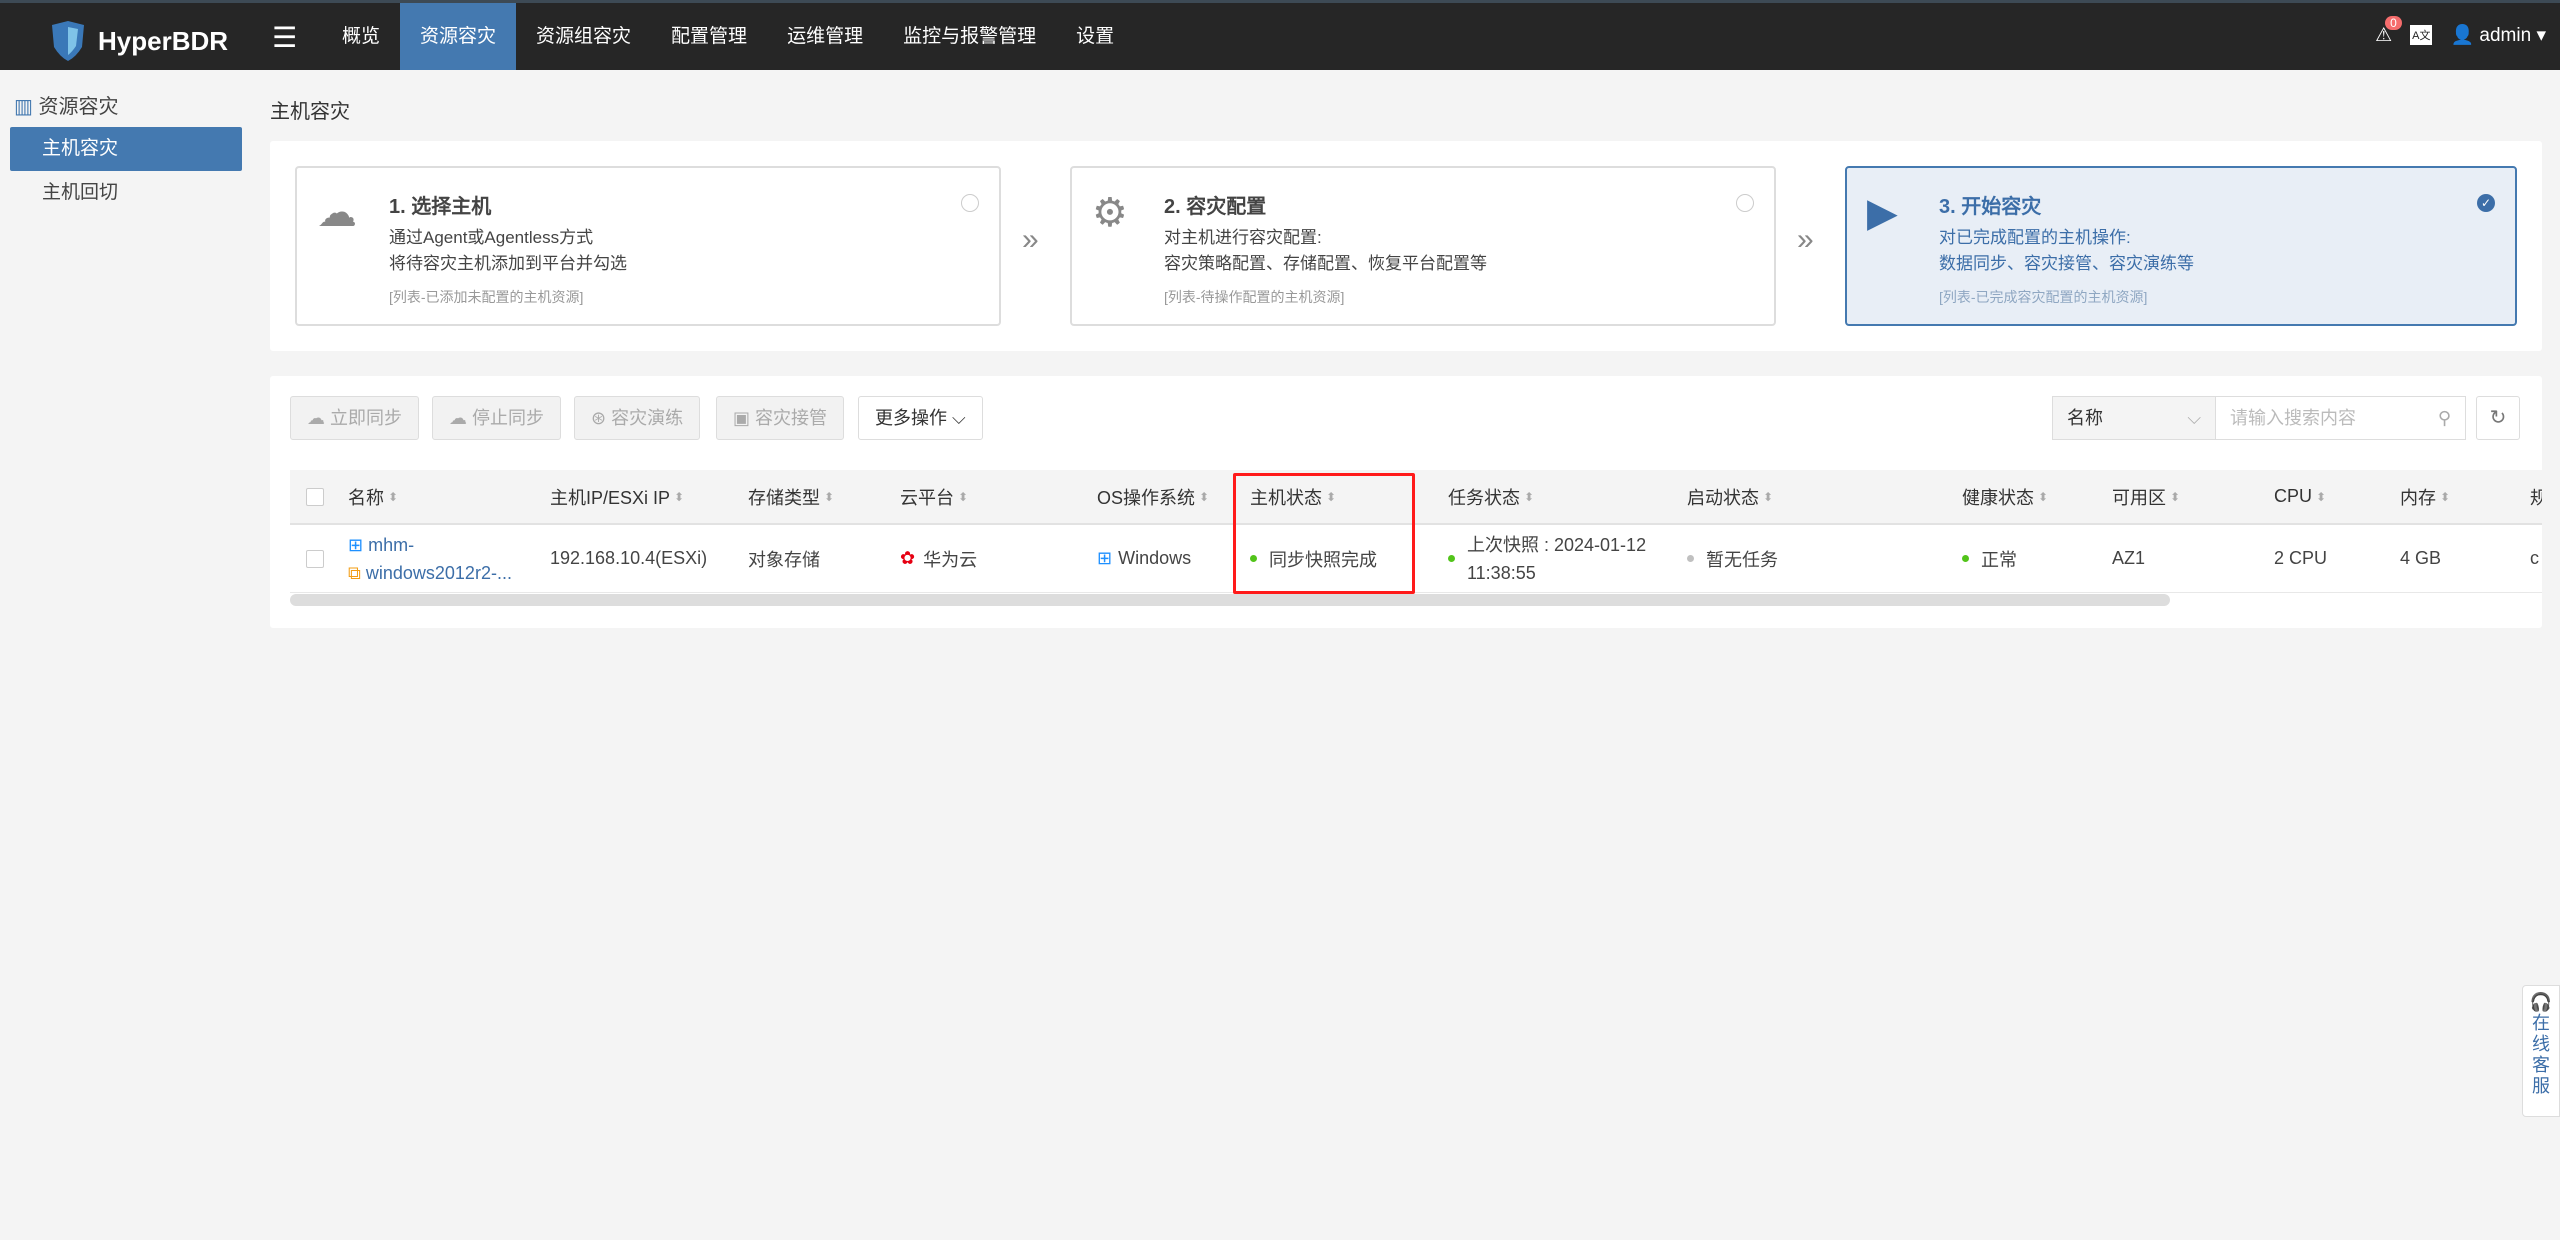  What do you see at coordinates (920, 418) in the screenshot?
I see `more-actions-dropdown: 更多操作 ⌵` at bounding box center [920, 418].